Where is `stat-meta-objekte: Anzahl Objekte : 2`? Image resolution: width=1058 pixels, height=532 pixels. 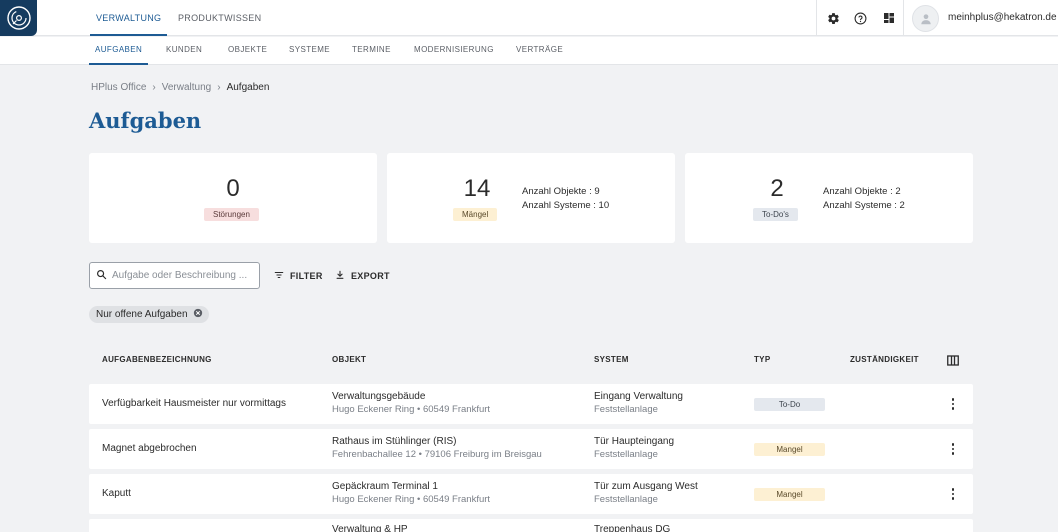 stat-meta-objekte: Anzahl Objekte : 2 is located at coordinates (862, 191).